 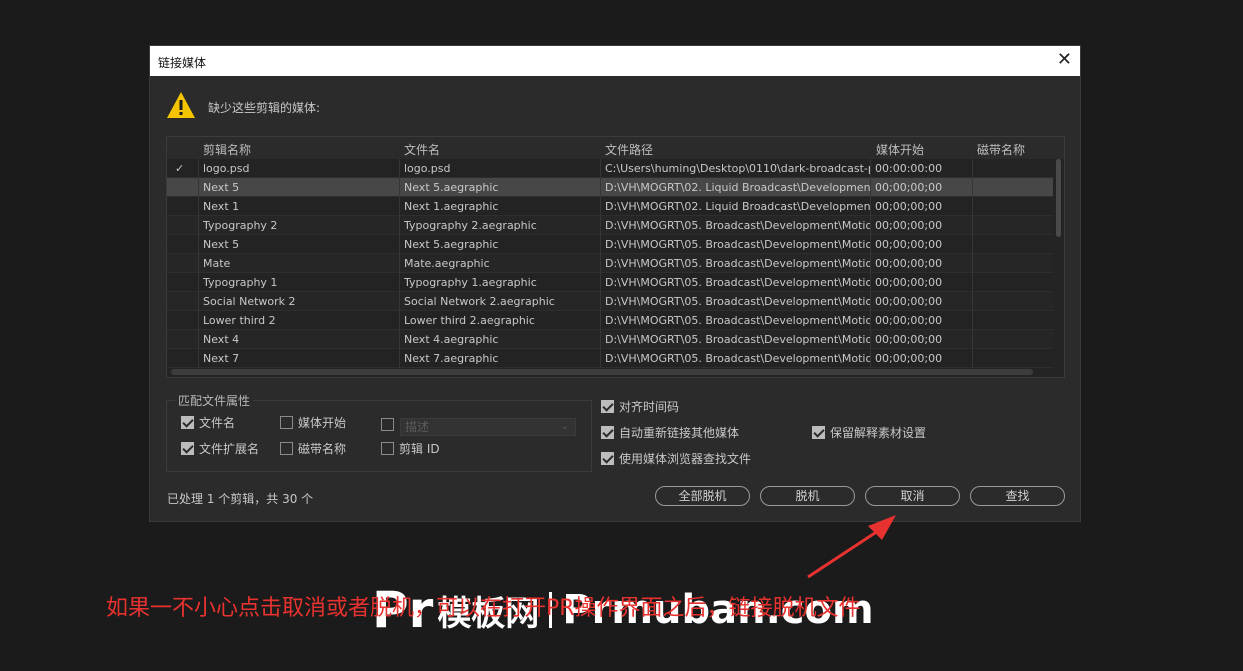 What do you see at coordinates (851, 547) in the screenshot?
I see `annotation-arrow-icon` at bounding box center [851, 547].